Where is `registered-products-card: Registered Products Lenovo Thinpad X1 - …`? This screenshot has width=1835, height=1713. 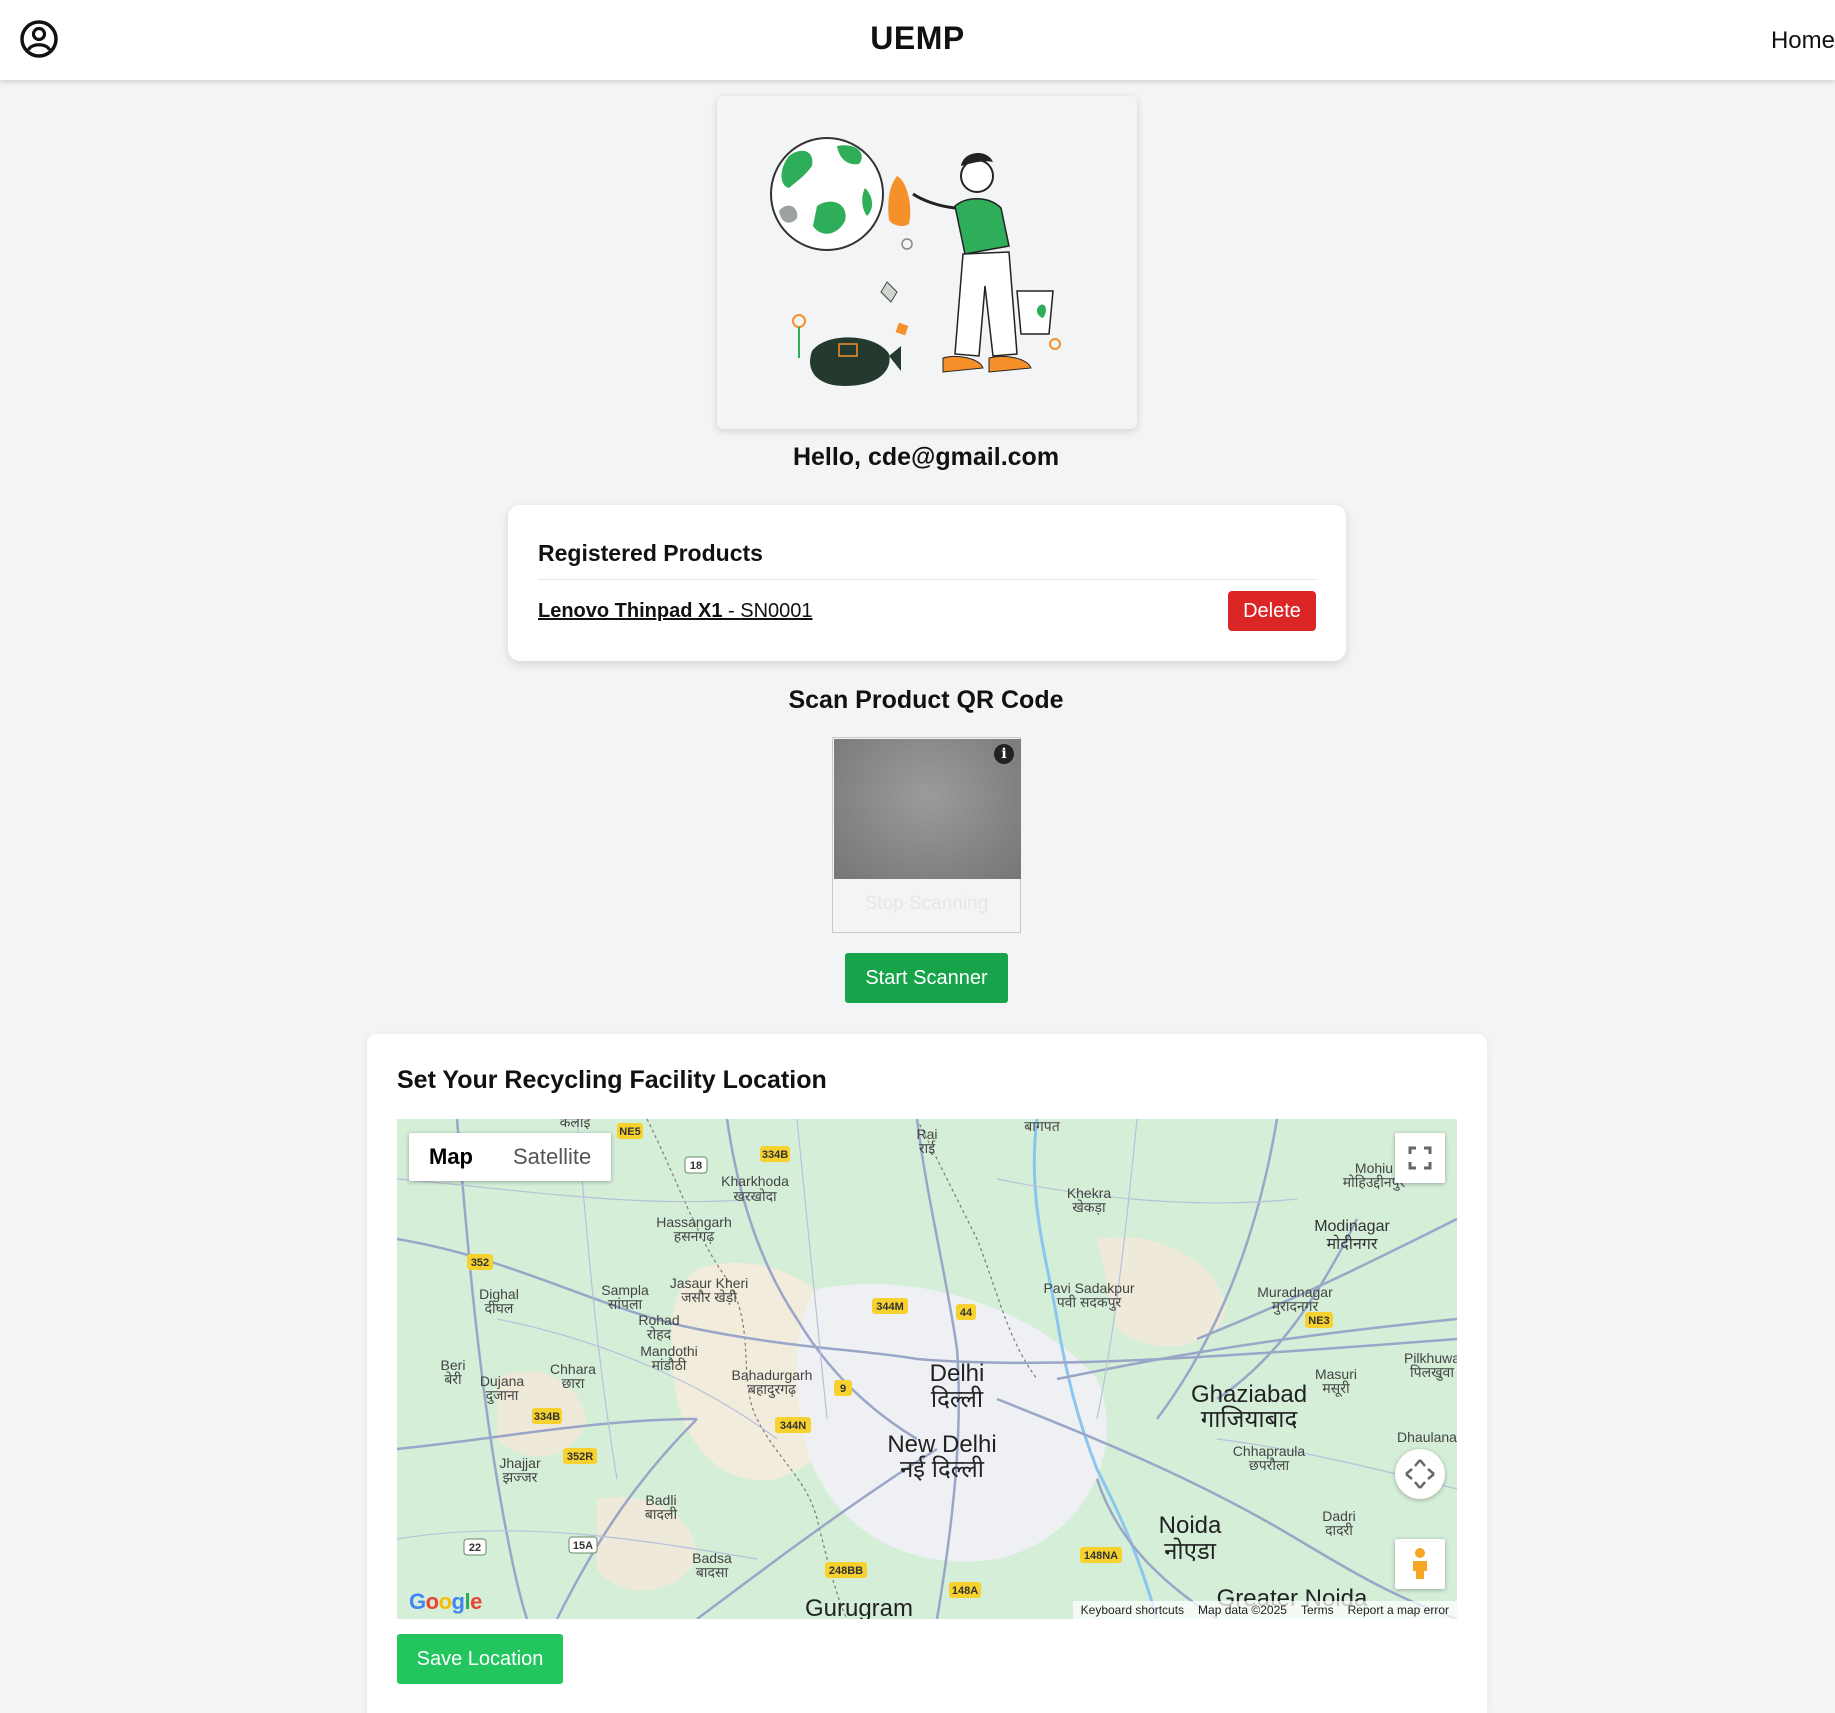 registered-products-card: Registered Products Lenovo Thinpad X1 - … is located at coordinates (927, 583).